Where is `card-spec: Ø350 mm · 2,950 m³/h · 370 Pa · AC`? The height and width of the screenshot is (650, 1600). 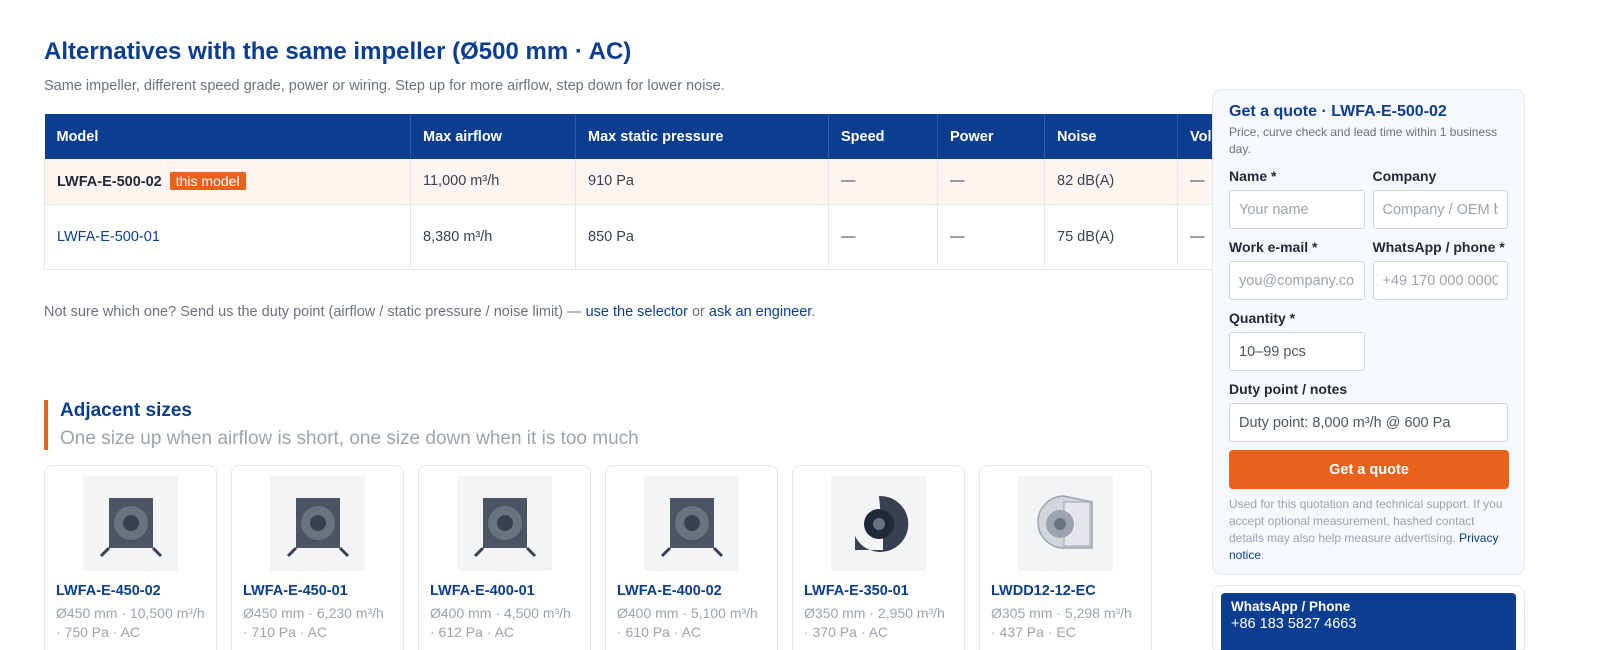 card-spec: Ø350 mm · 2,950 m³/h · 370 Pa · AC is located at coordinates (874, 622).